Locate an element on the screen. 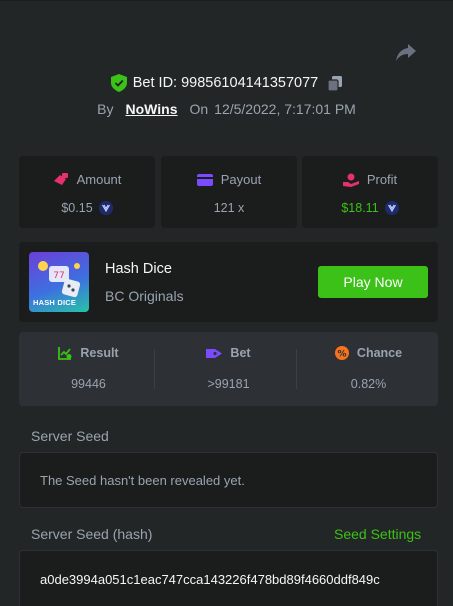 The image size is (453, 606). by-label: By is located at coordinates (105, 109).